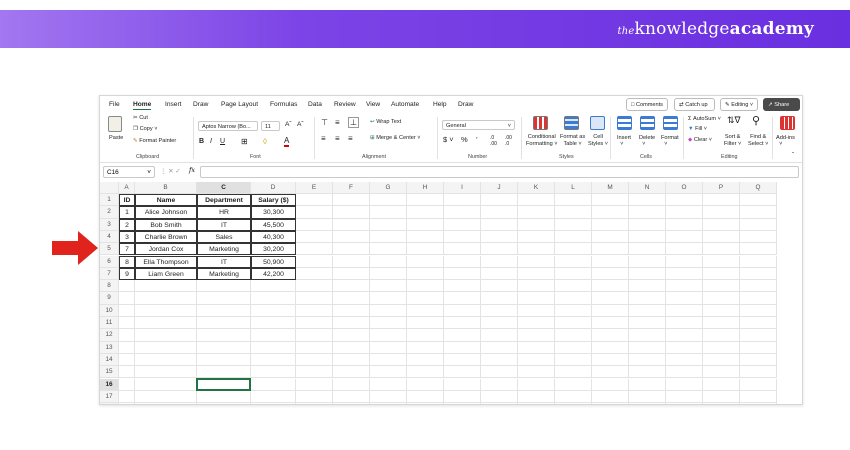 The height and width of the screenshot is (450, 850). I want to click on table-cell: Ella Thompson, so click(166, 261).